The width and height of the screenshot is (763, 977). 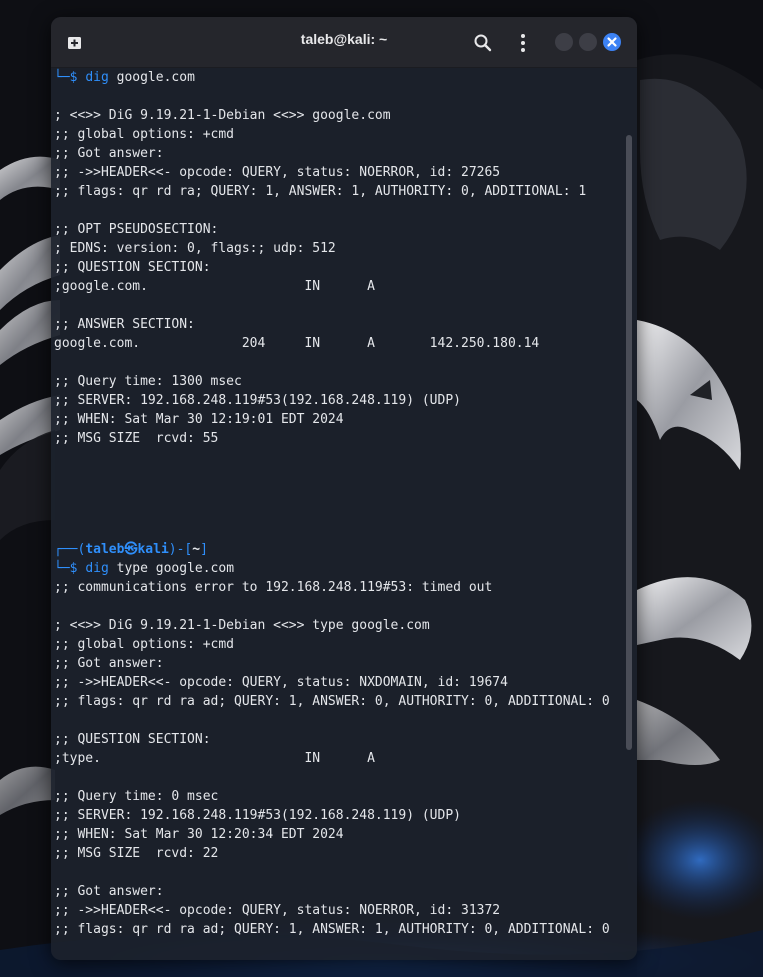 What do you see at coordinates (70, 549) in the screenshot?
I see `prompt-corner-top: ┌──(` at bounding box center [70, 549].